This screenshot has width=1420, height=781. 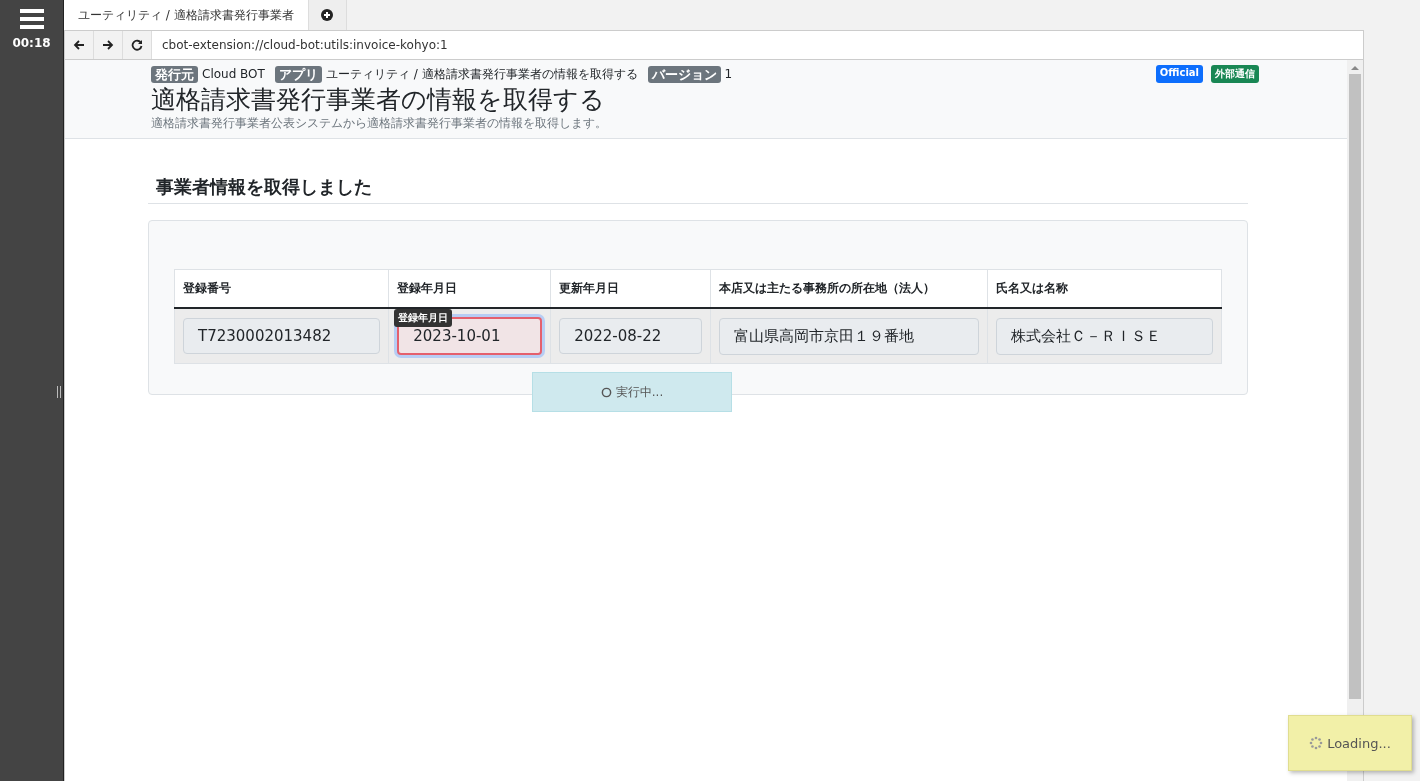 I want to click on reload-button, so click(x=137, y=45).